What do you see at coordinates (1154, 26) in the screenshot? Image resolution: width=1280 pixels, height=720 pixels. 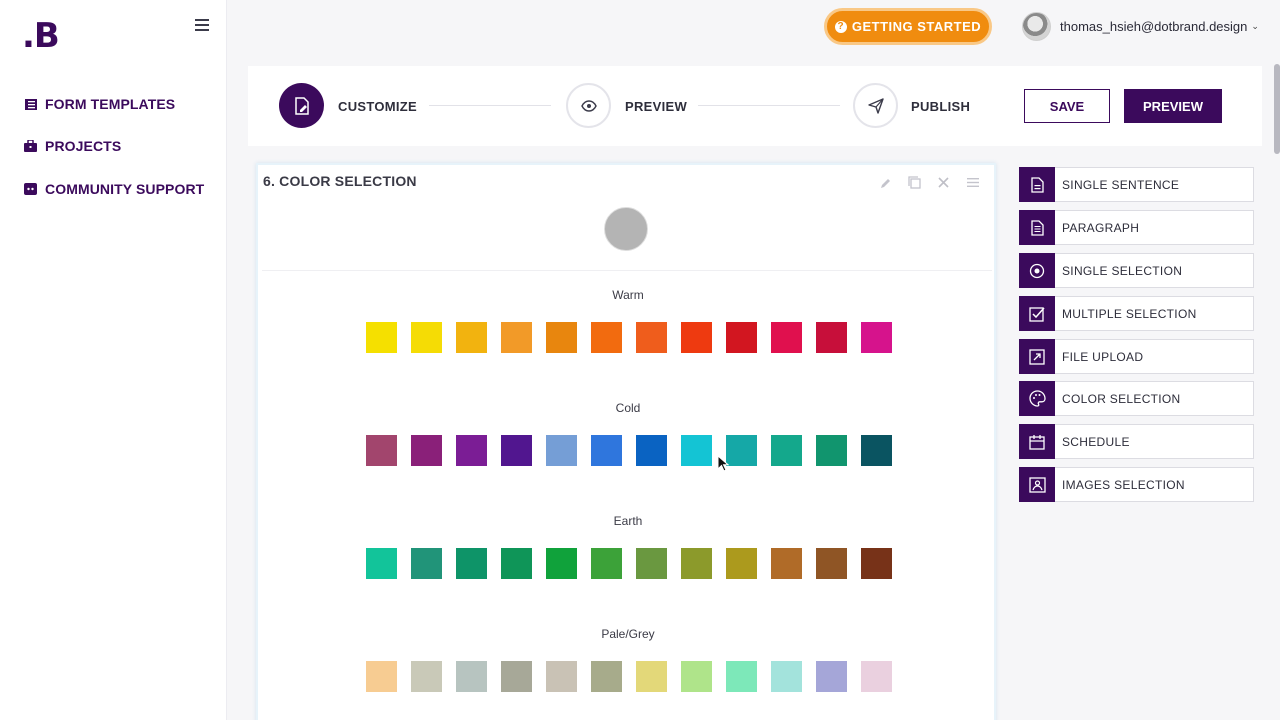 I see `user-email: thomas_hsieh@dotbrand.design` at bounding box center [1154, 26].